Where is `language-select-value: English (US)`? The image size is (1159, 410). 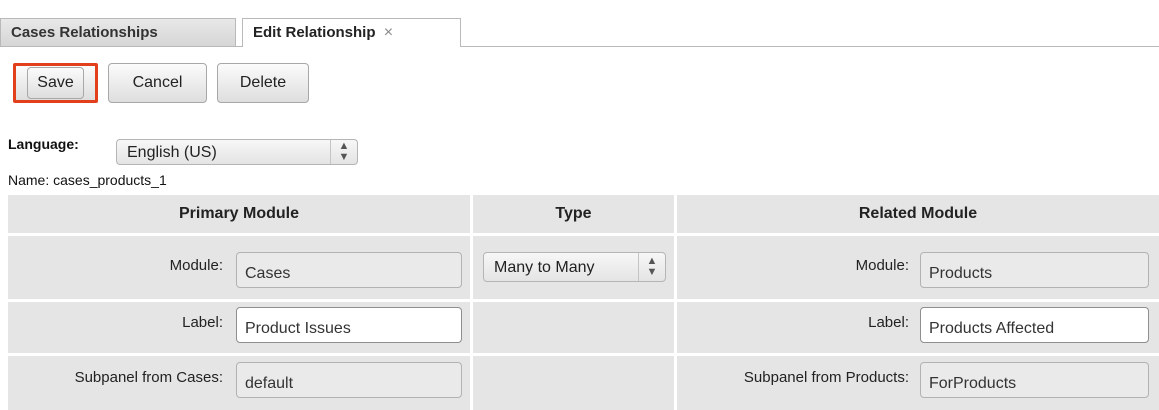 language-select-value: English (US) is located at coordinates (172, 152).